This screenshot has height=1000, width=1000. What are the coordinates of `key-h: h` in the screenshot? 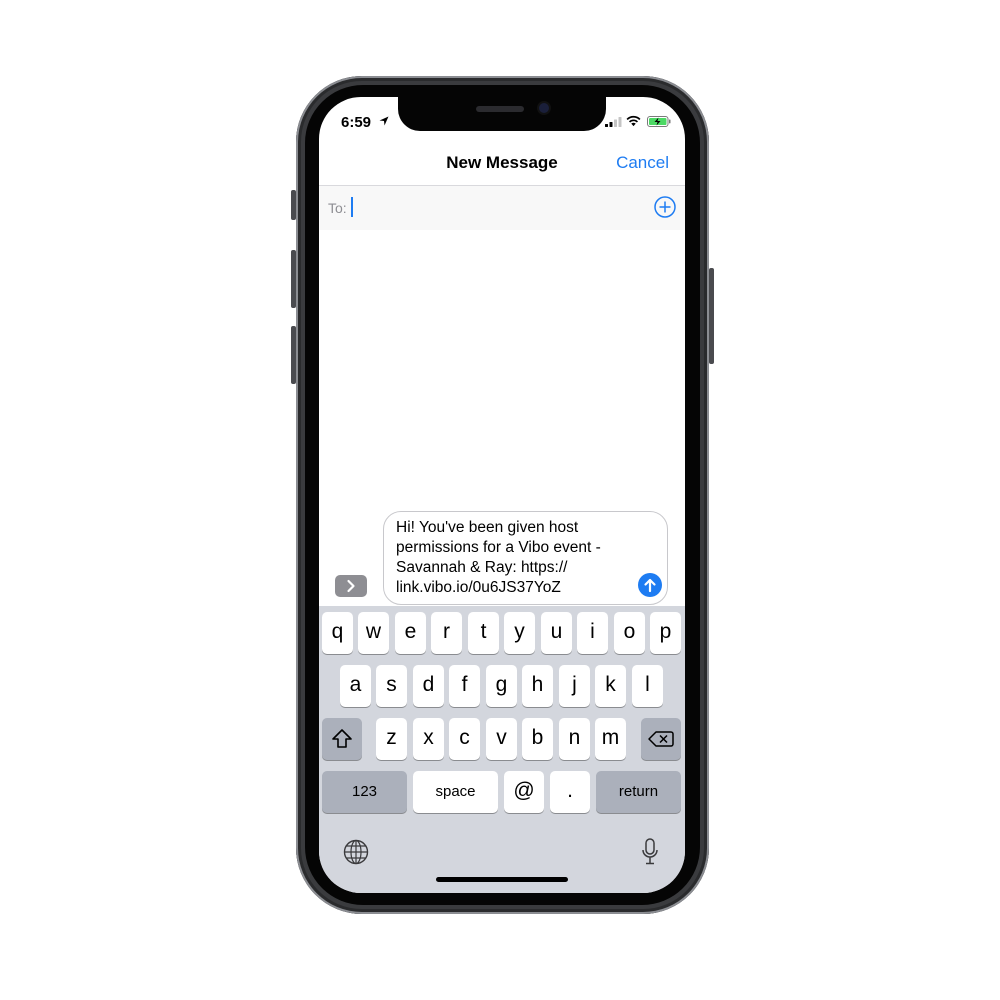 It's located at (537, 686).